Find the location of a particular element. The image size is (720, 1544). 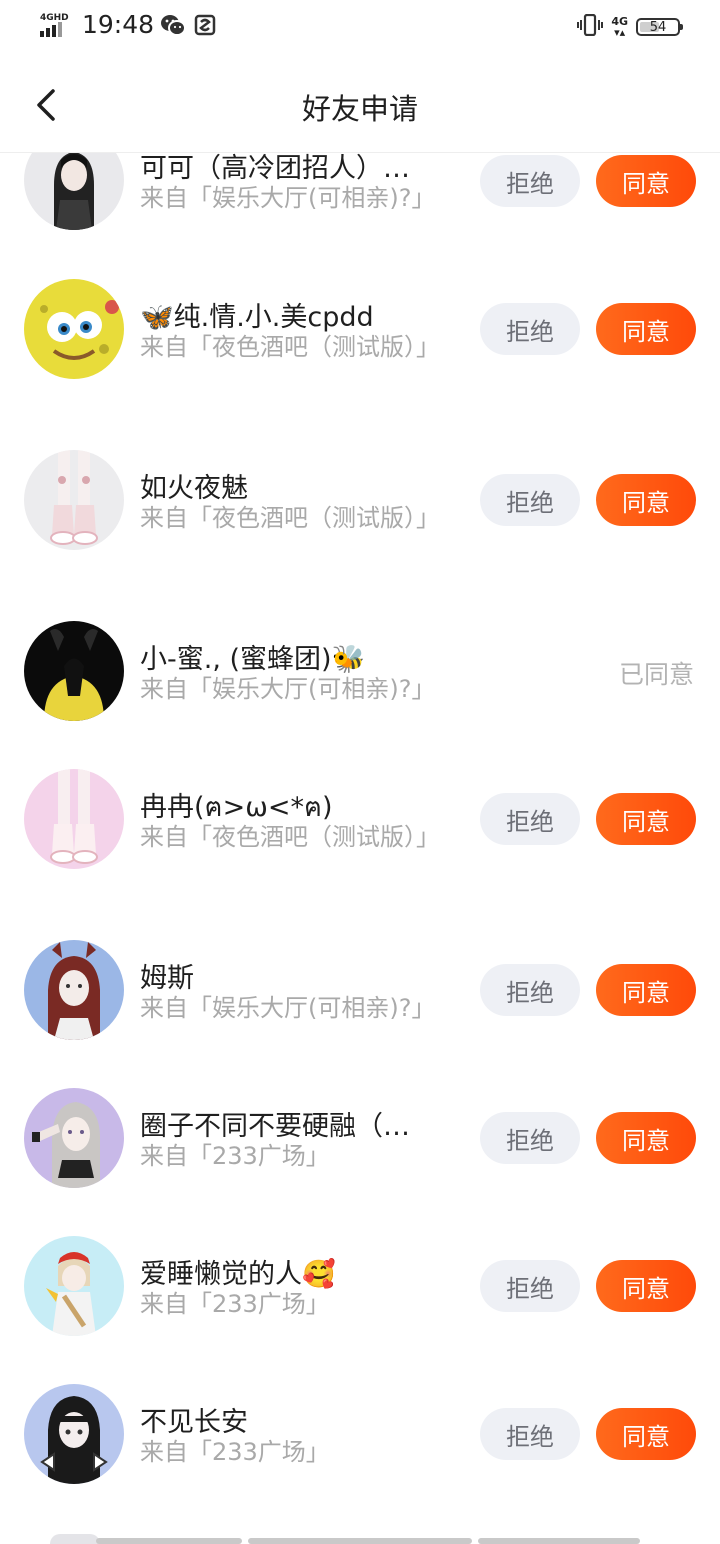

app-header: 好友申请 is located at coordinates (360, 105).